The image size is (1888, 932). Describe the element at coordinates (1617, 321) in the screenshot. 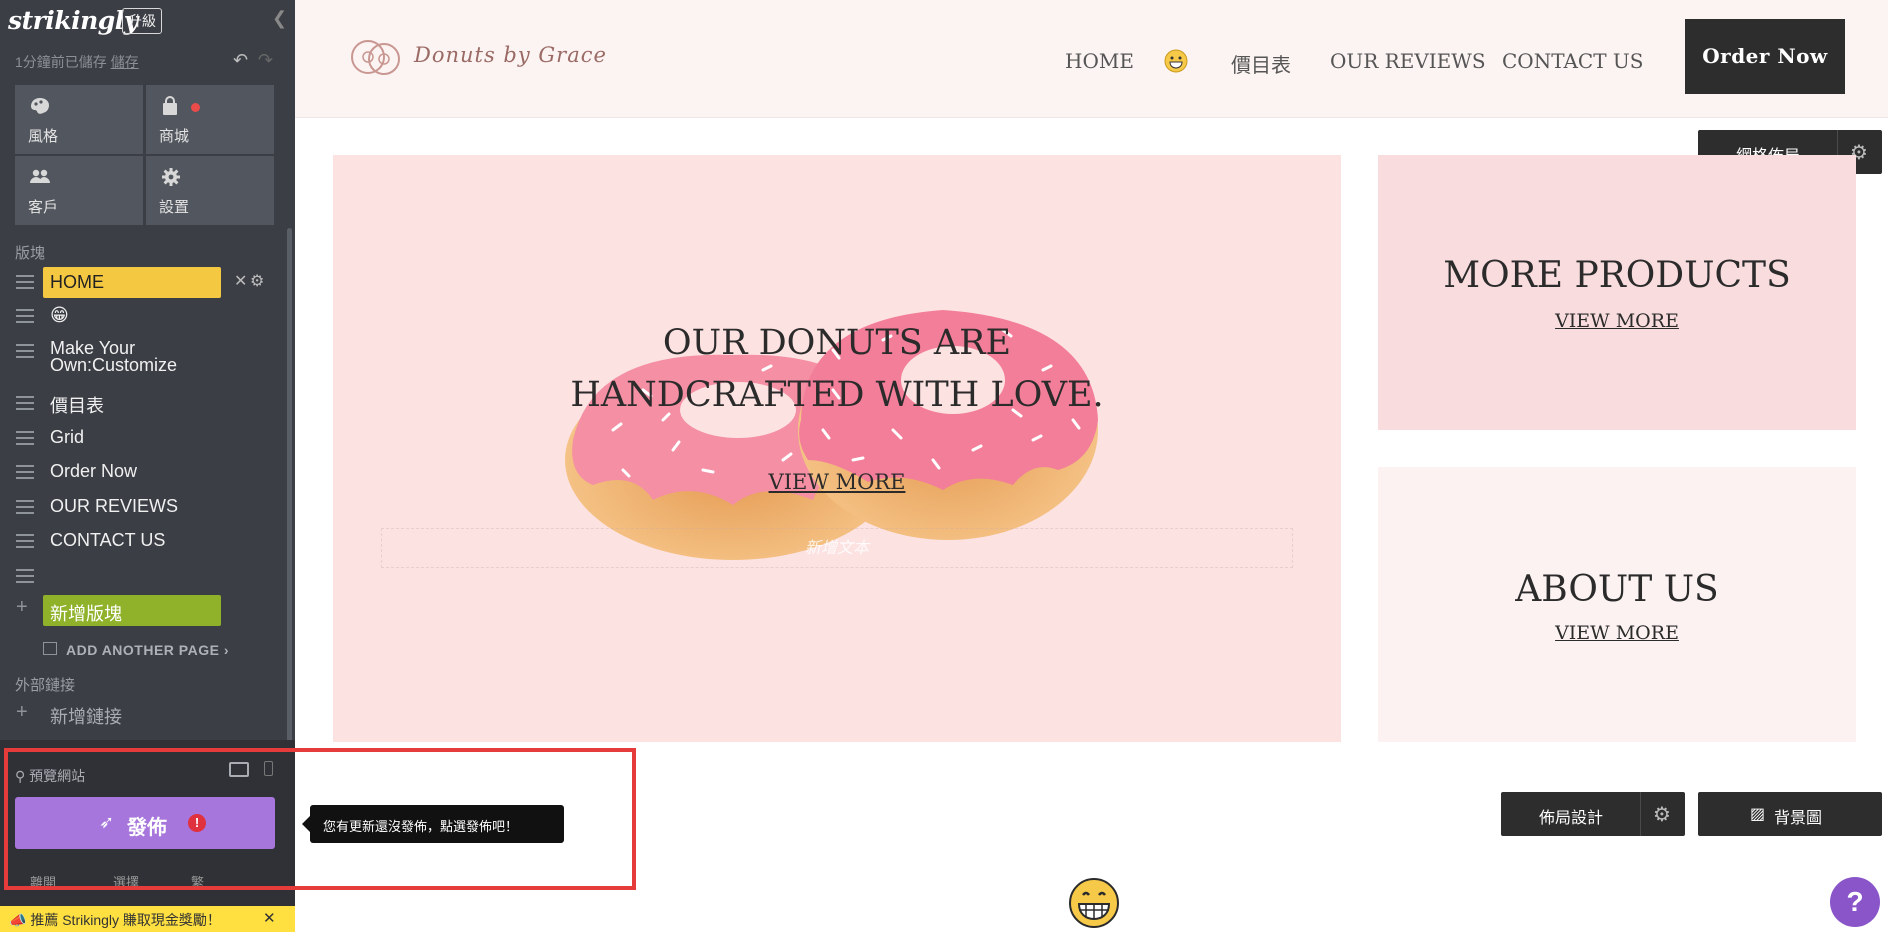

I see `more-products-link: VIEW MORE` at that location.